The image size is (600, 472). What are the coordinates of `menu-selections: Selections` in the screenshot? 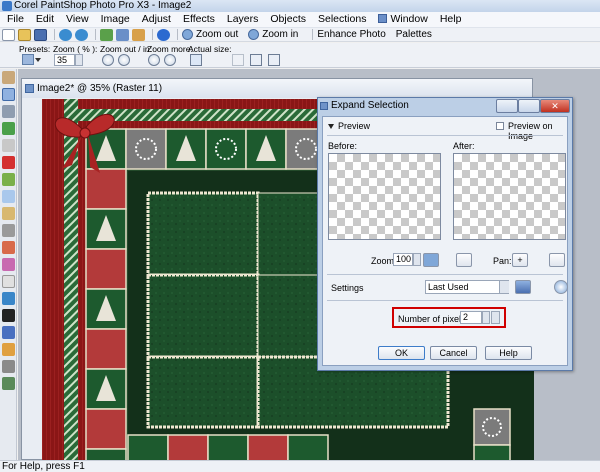 It's located at (342, 19).